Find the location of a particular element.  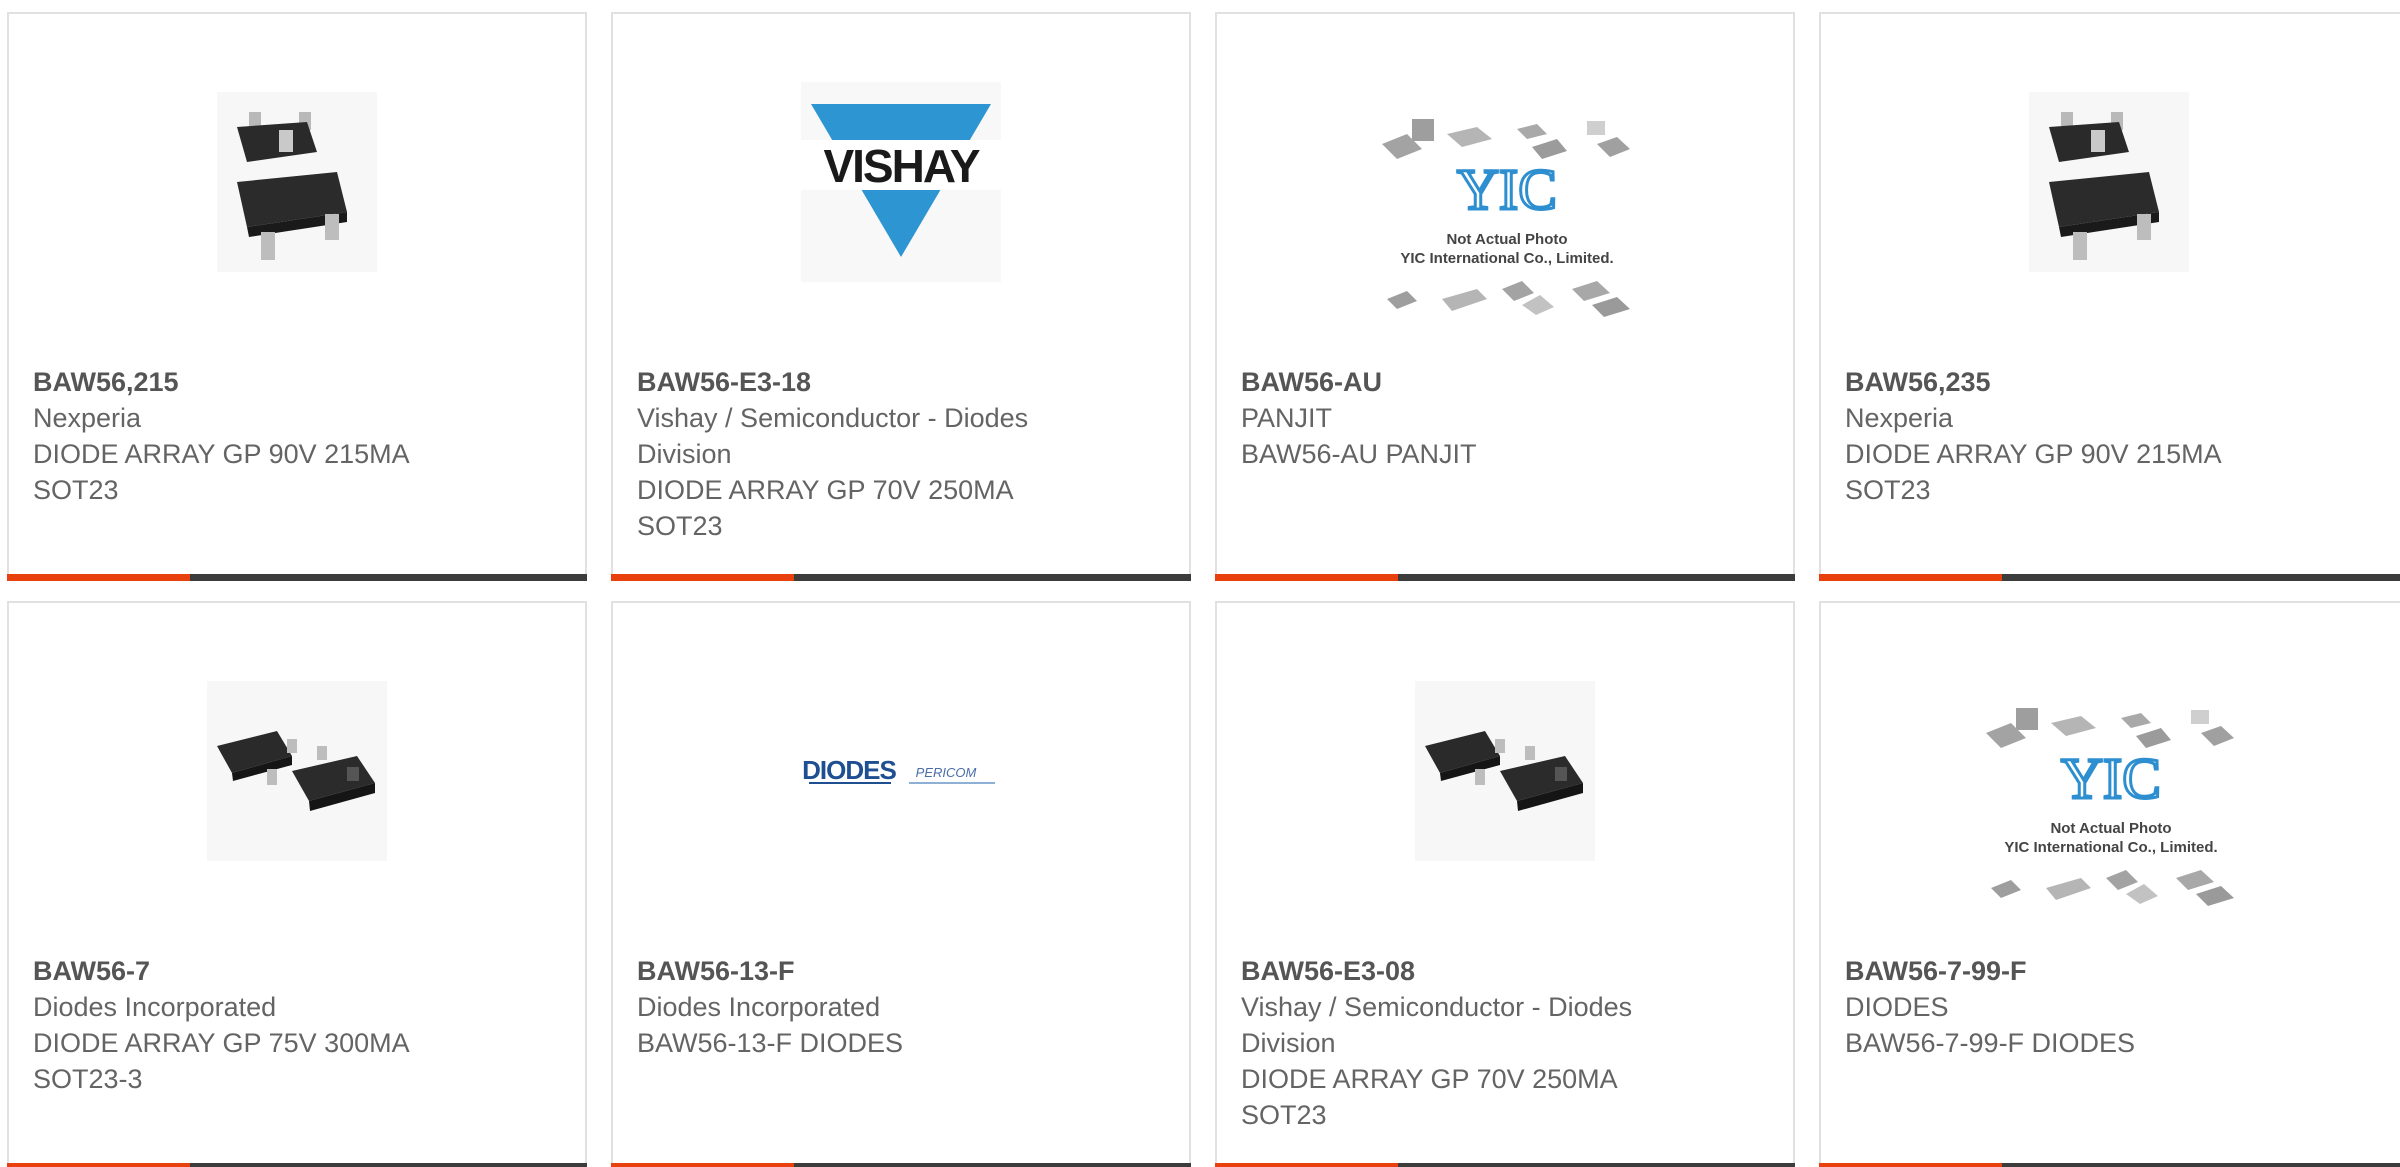

vishay-logo-icon: VISHAY is located at coordinates (901, 182).